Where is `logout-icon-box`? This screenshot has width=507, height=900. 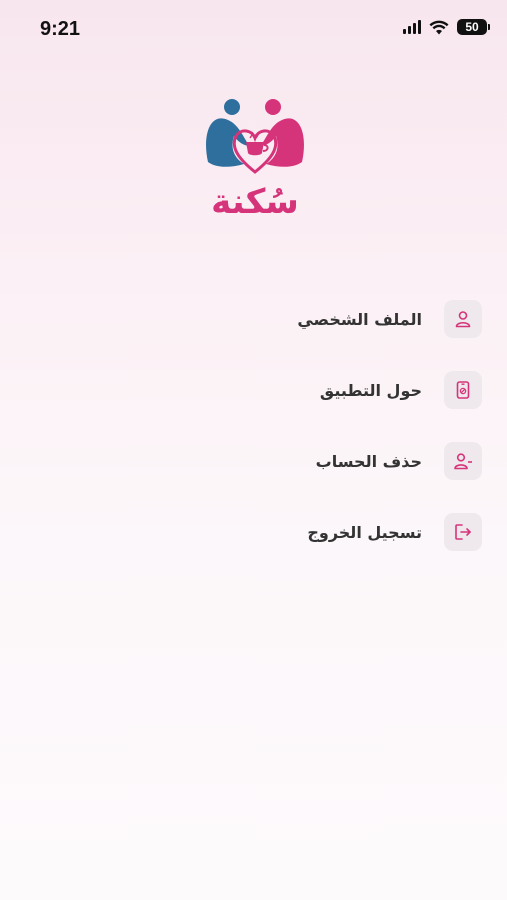
logout-icon-box is located at coordinates (463, 532).